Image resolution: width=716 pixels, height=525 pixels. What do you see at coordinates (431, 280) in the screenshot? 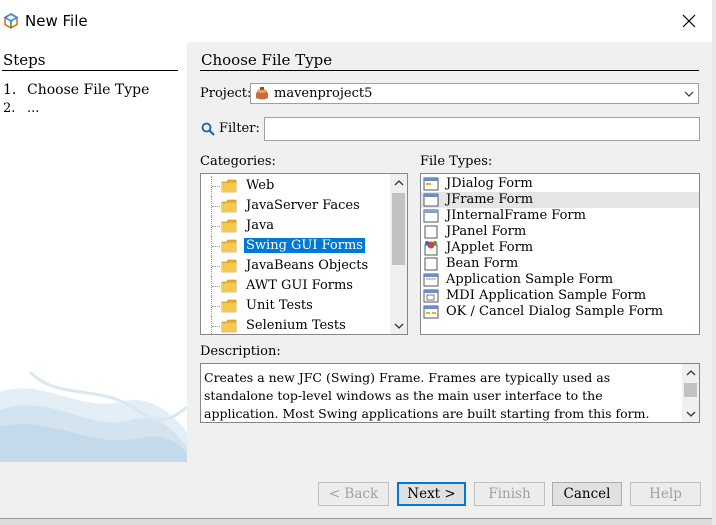
I see `application-sample-icon` at bounding box center [431, 280].